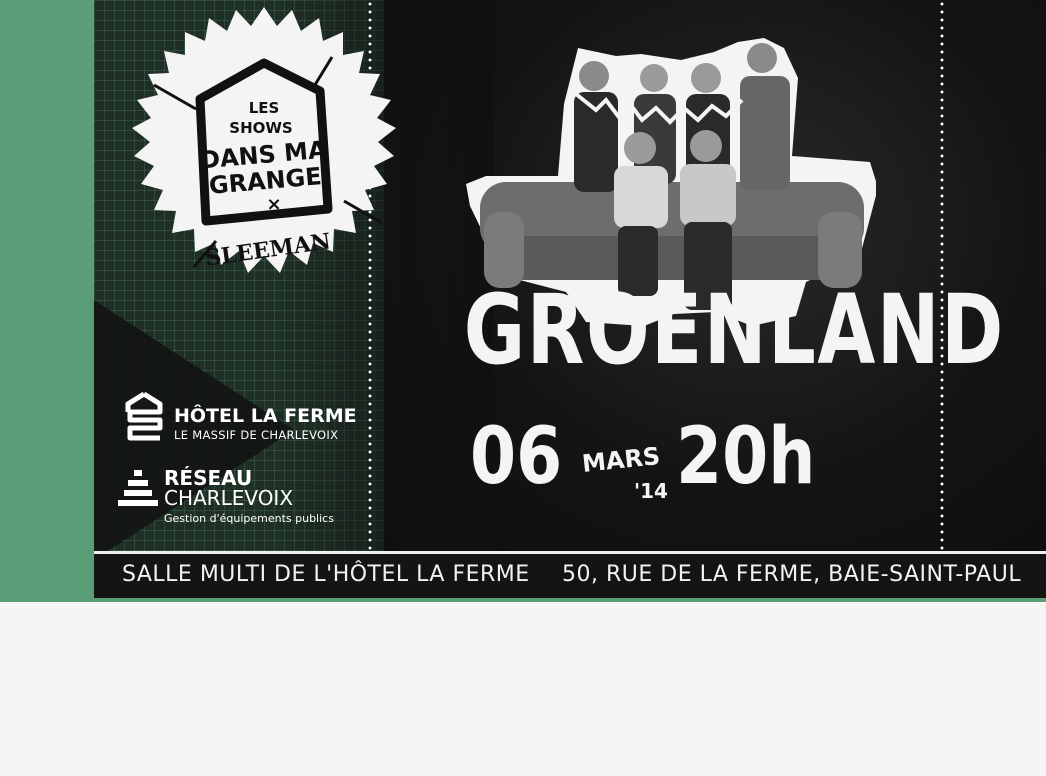  What do you see at coordinates (260, 128) in the screenshot?
I see `badge-text-shows: SHOWS` at bounding box center [260, 128].